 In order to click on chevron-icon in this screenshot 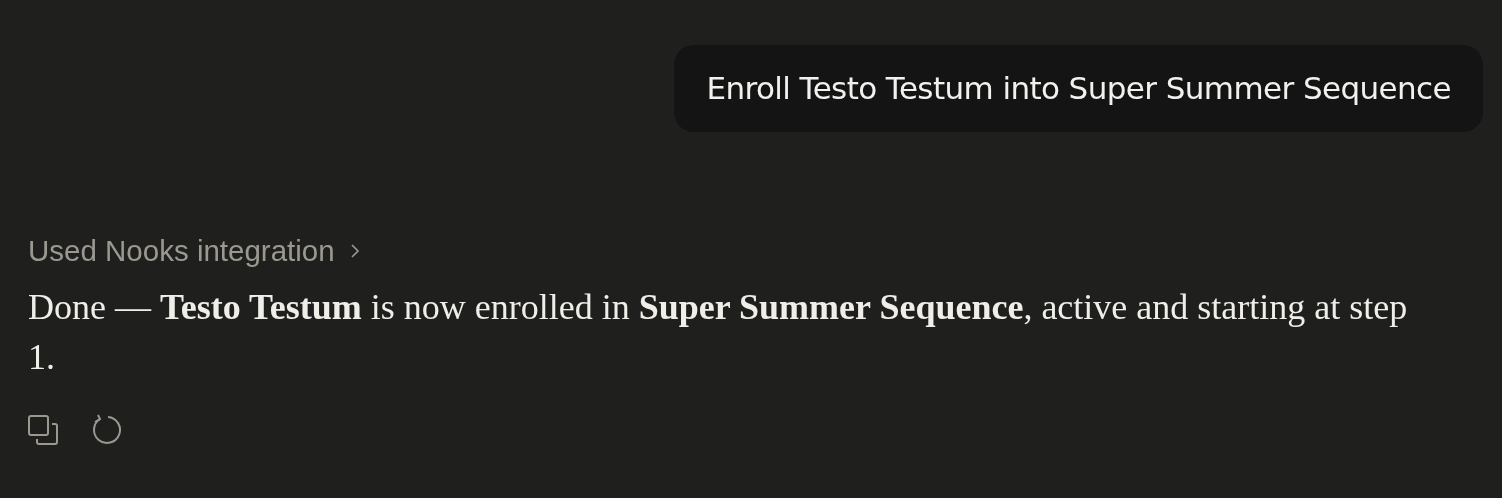, I will do `click(354, 251)`.